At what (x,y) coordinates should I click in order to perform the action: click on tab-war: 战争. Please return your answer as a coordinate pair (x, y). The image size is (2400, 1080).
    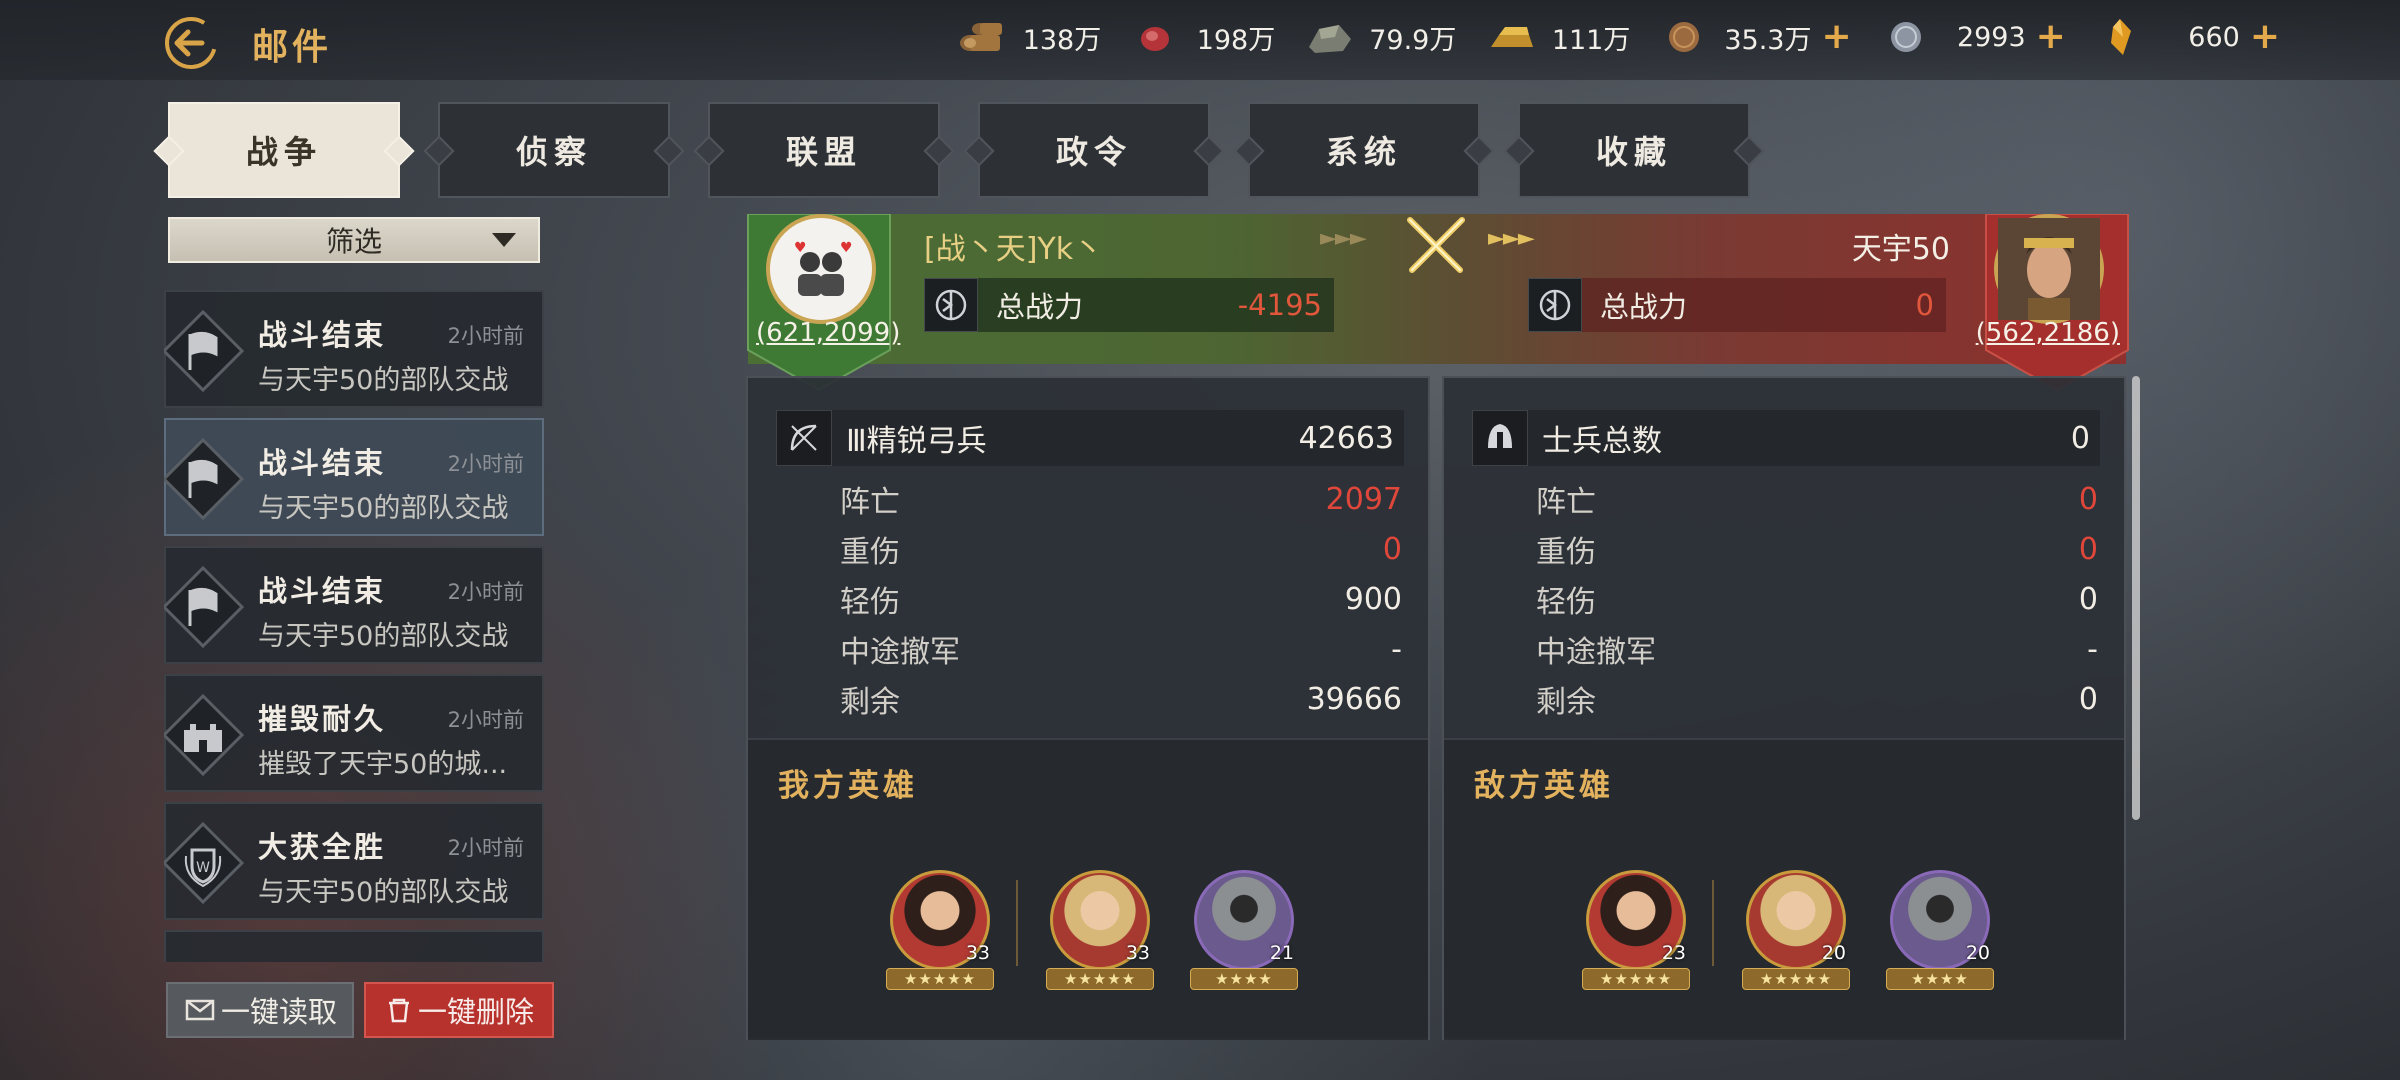
    Looking at the image, I should click on (284, 150).